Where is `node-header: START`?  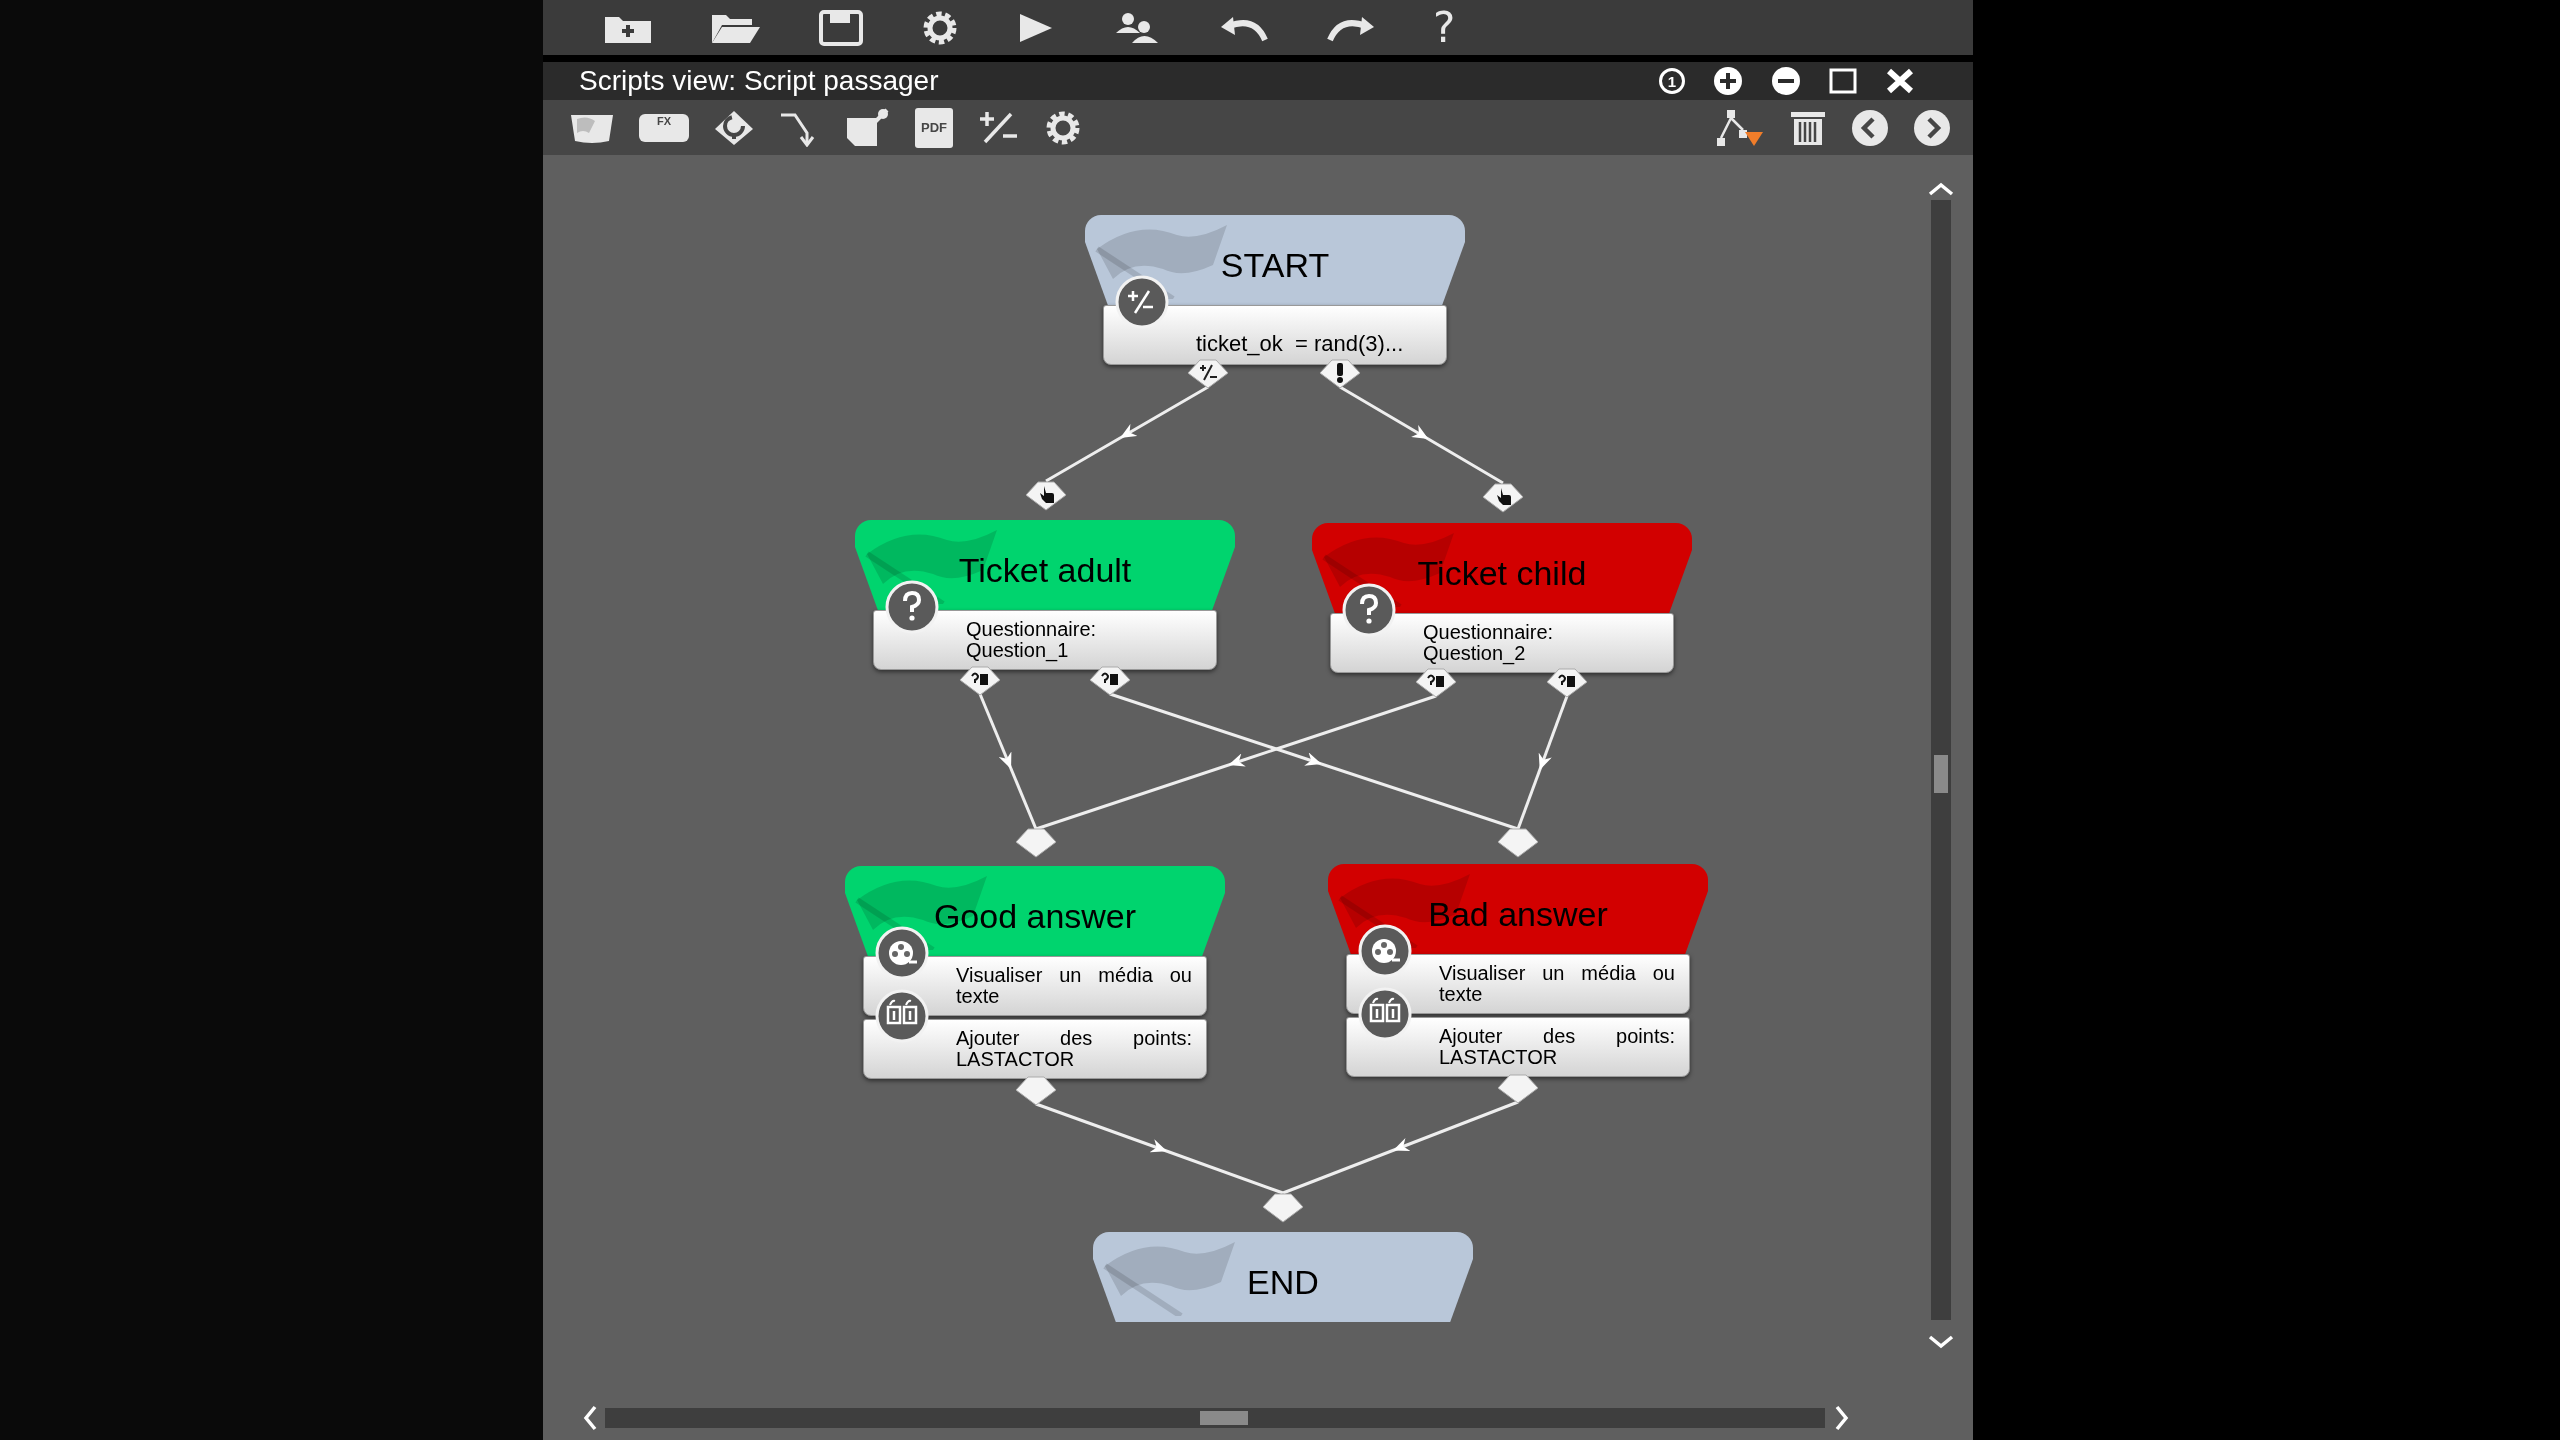
node-header: START is located at coordinates (1275, 260).